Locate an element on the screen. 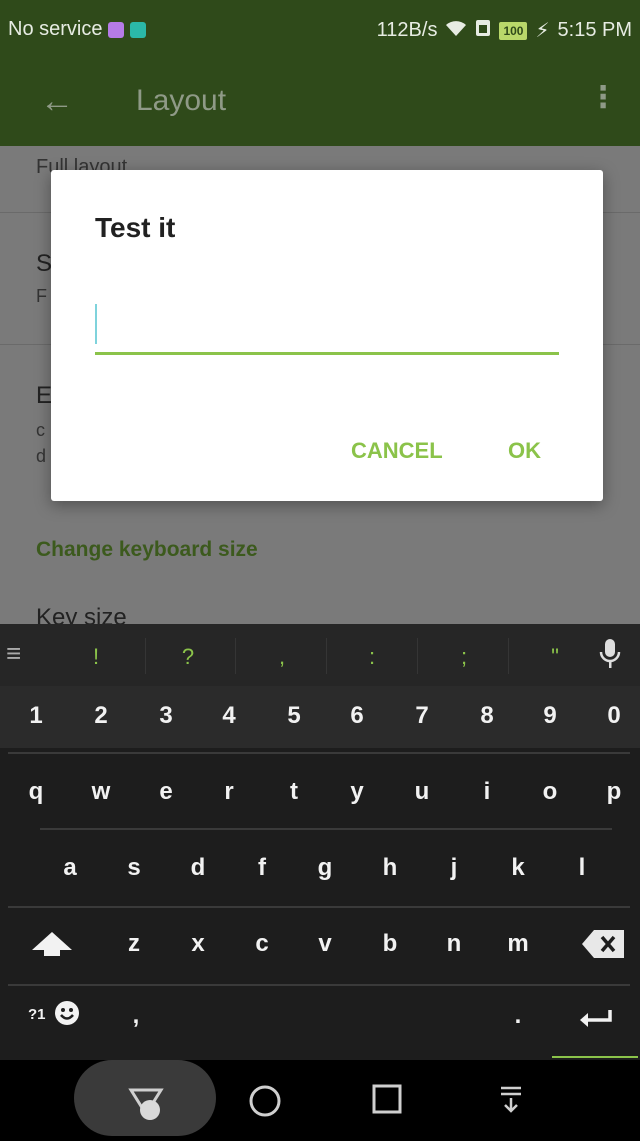 Image resolution: width=640 pixels, height=1141 pixels. enter-key is located at coordinates (595, 1022).